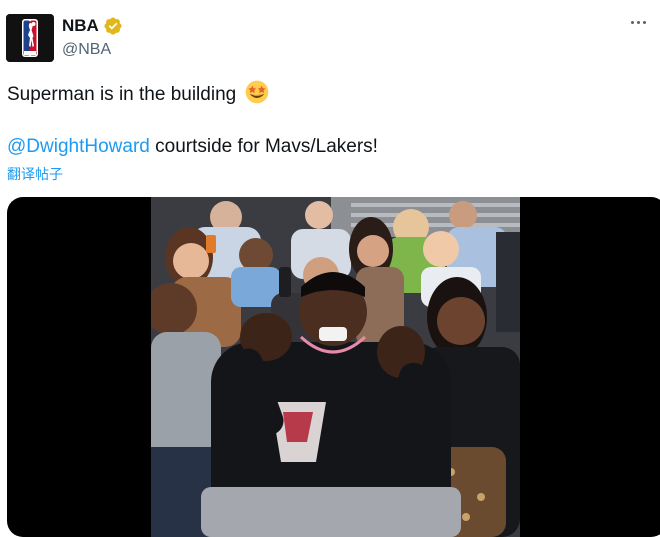 The image size is (660, 537). I want to click on author-handle: @NBA, so click(86, 50).